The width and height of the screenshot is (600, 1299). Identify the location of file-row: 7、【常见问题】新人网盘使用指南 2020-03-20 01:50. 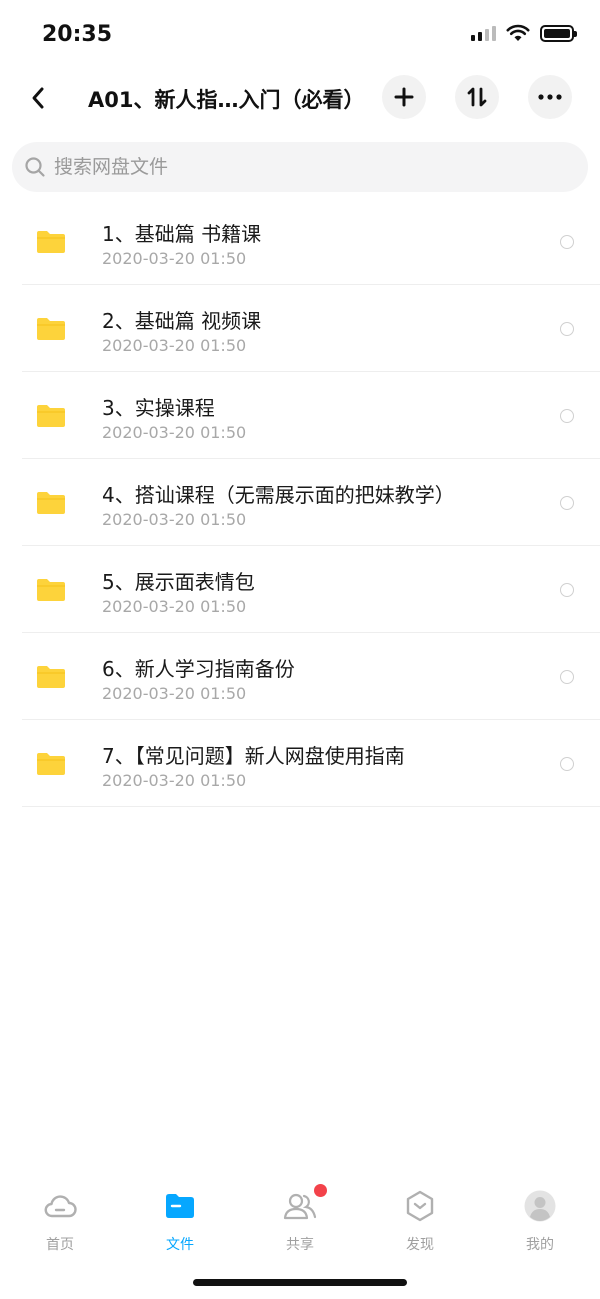
(300, 763).